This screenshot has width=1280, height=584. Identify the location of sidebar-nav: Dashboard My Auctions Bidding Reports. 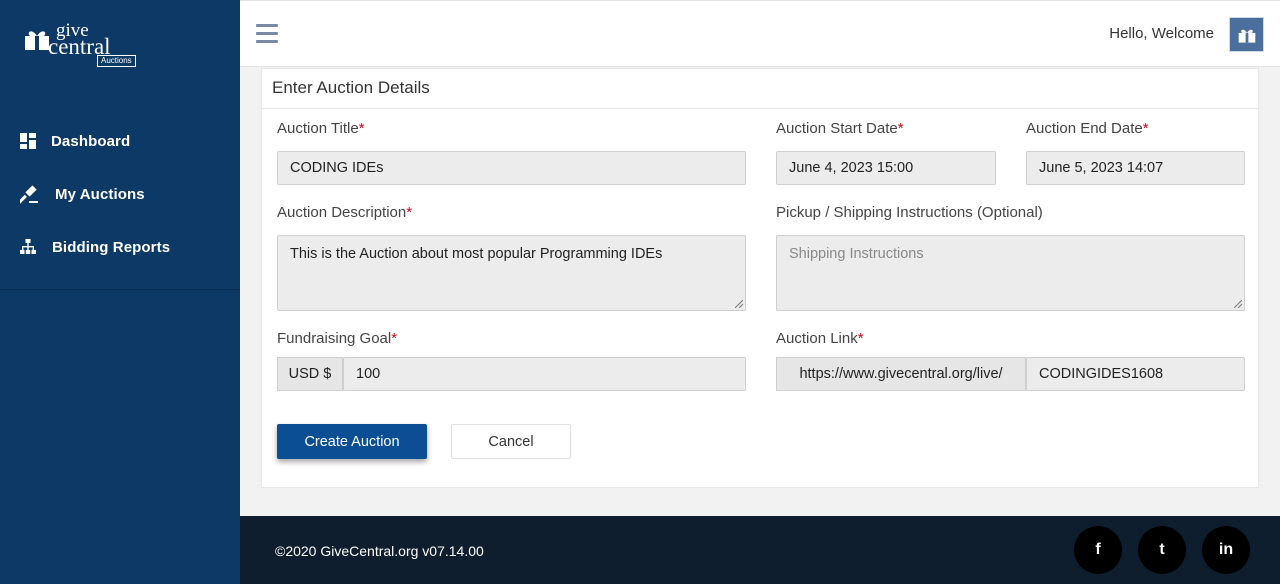
(120, 202).